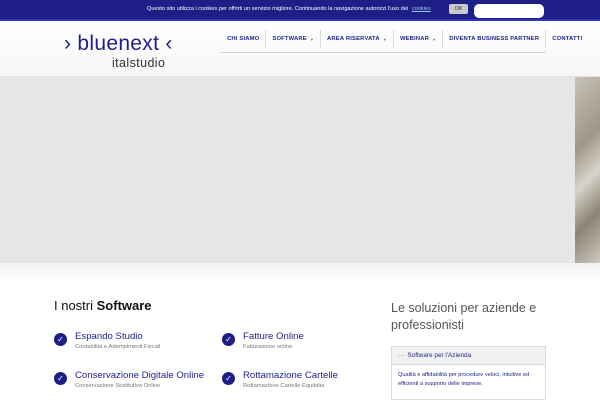  Describe the element at coordinates (74, 305) in the screenshot. I see `title-prefix: I nostri` at that location.